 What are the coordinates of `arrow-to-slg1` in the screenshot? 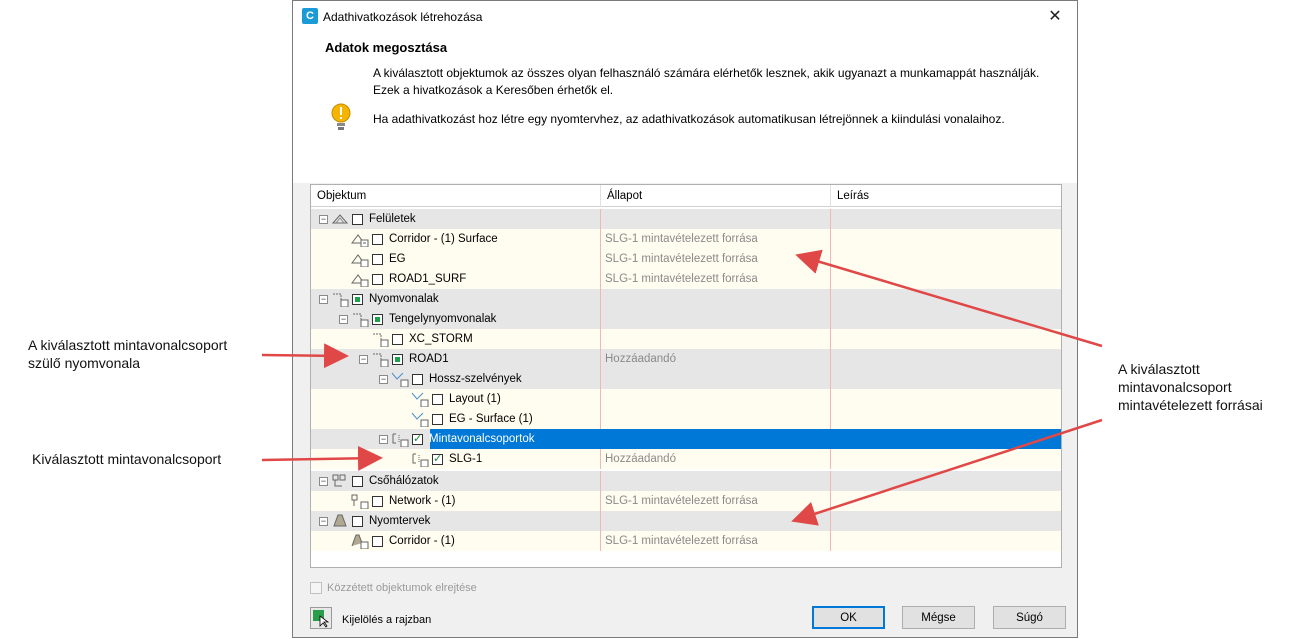 It's located at (322, 458).